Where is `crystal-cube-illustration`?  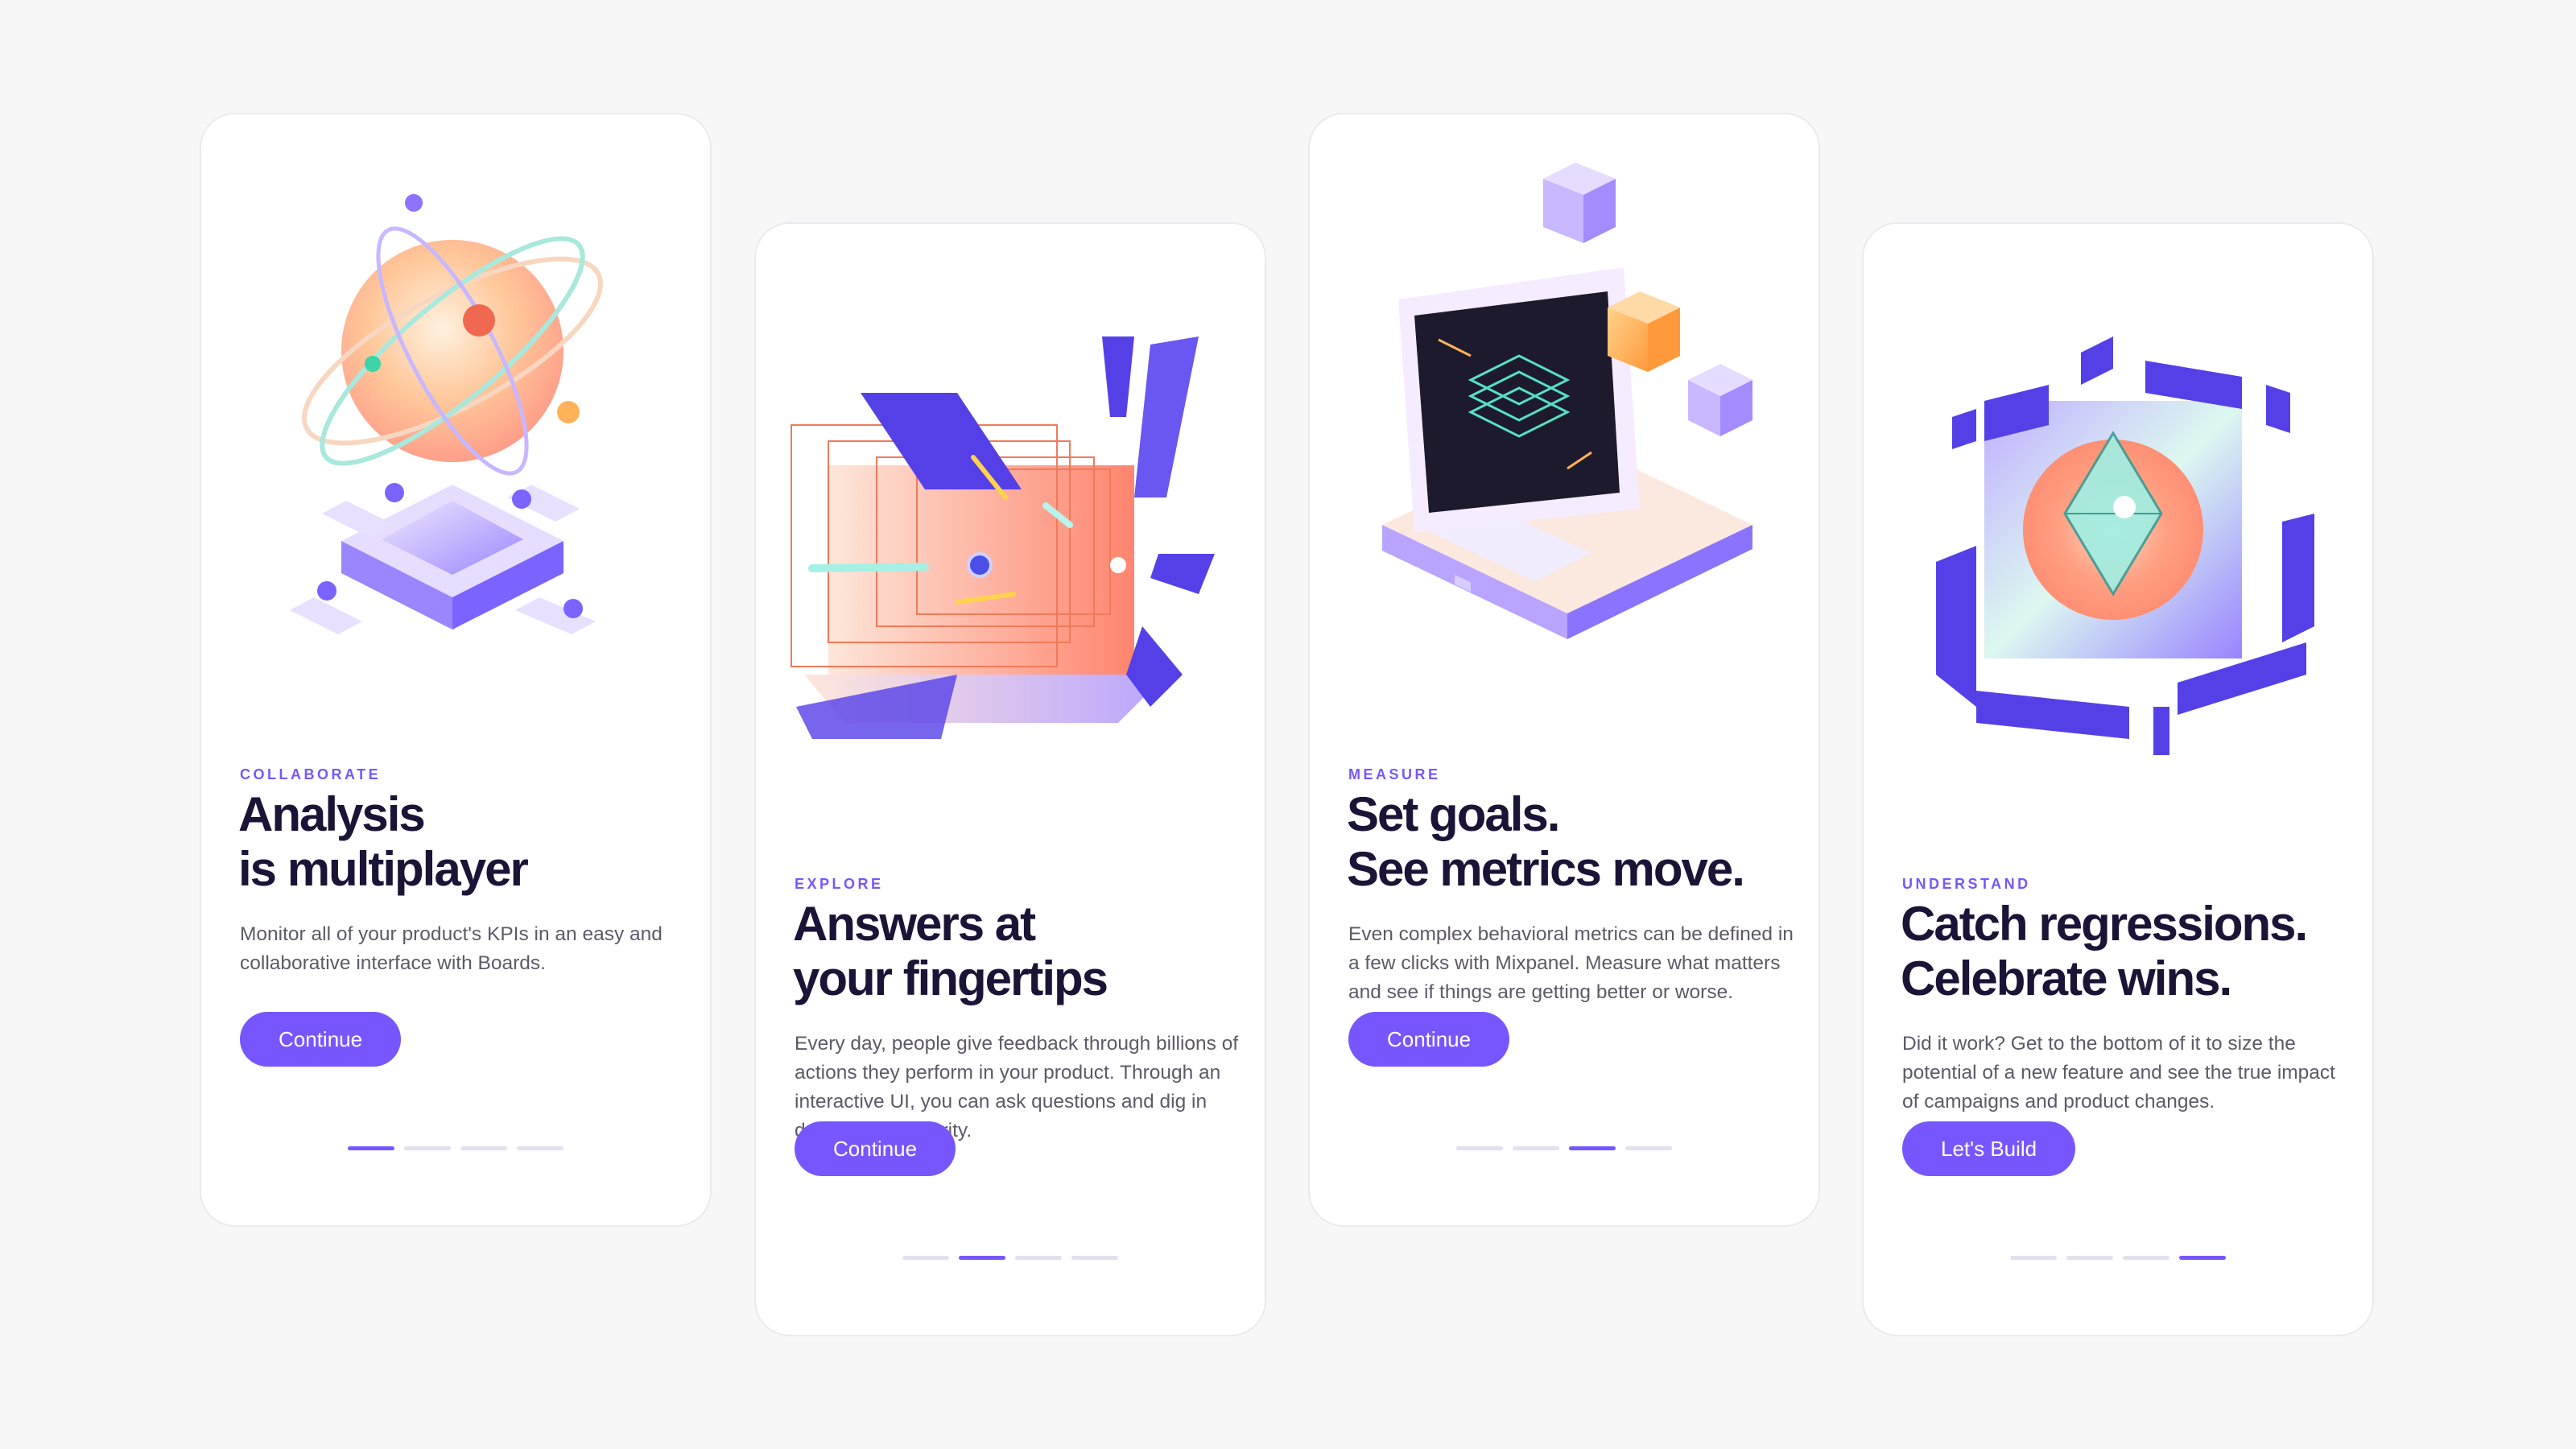 crystal-cube-illustration is located at coordinates (2119, 562).